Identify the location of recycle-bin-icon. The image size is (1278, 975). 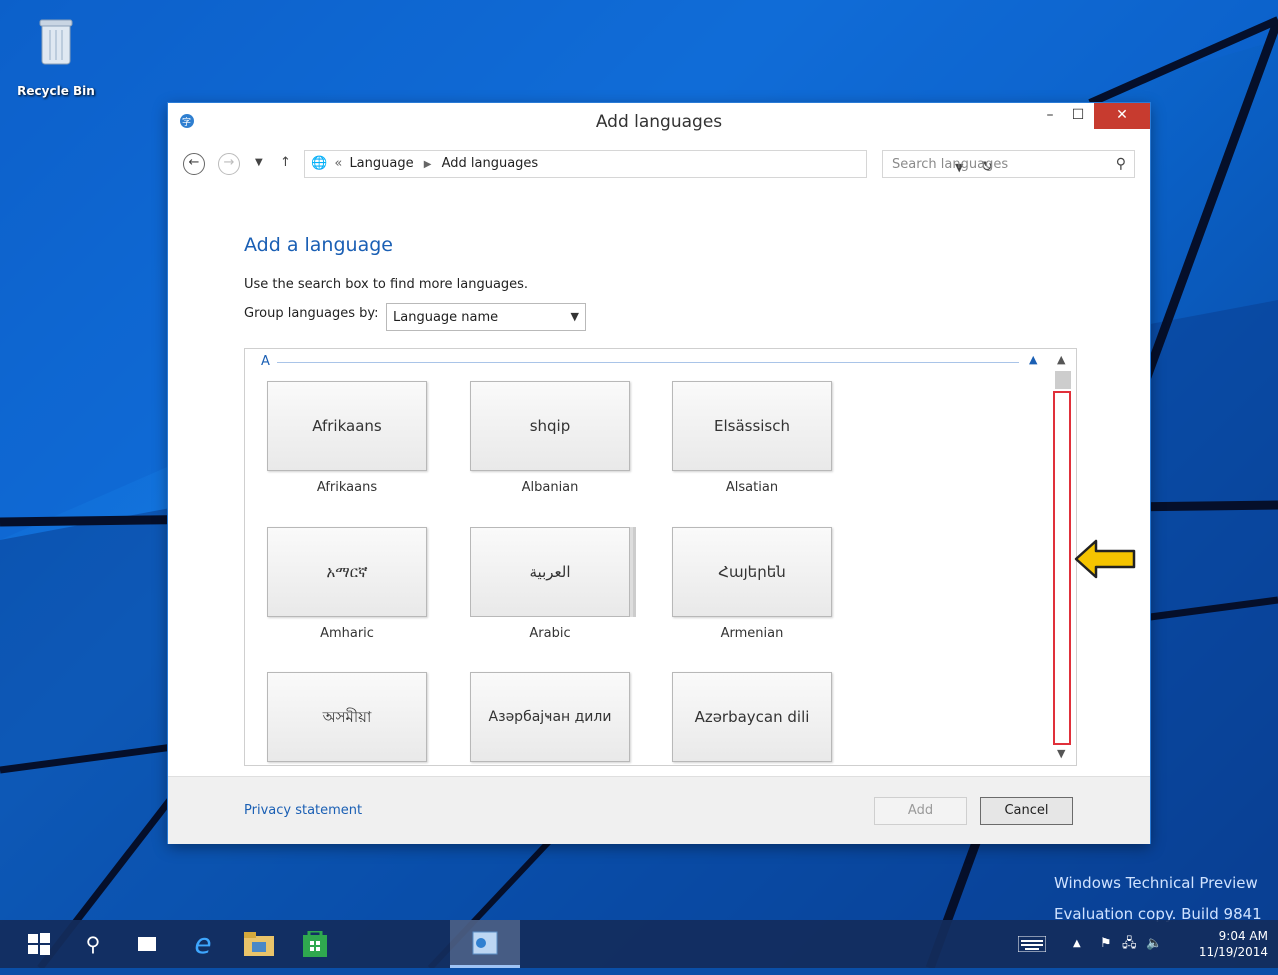
(56, 44).